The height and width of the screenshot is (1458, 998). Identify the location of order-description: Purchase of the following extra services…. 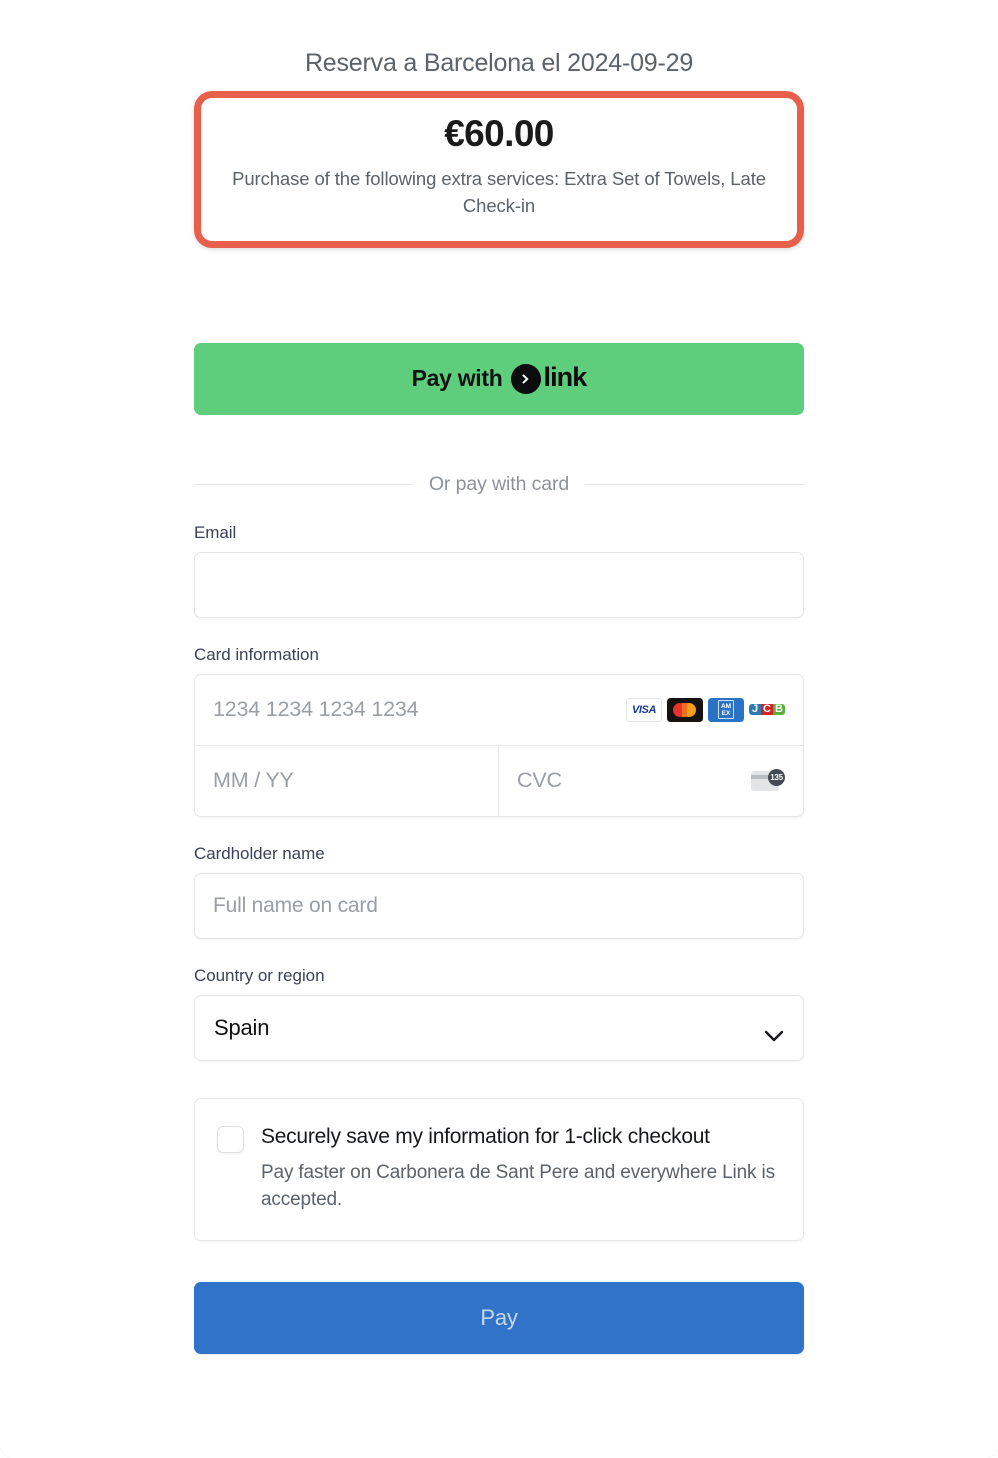
(499, 192).